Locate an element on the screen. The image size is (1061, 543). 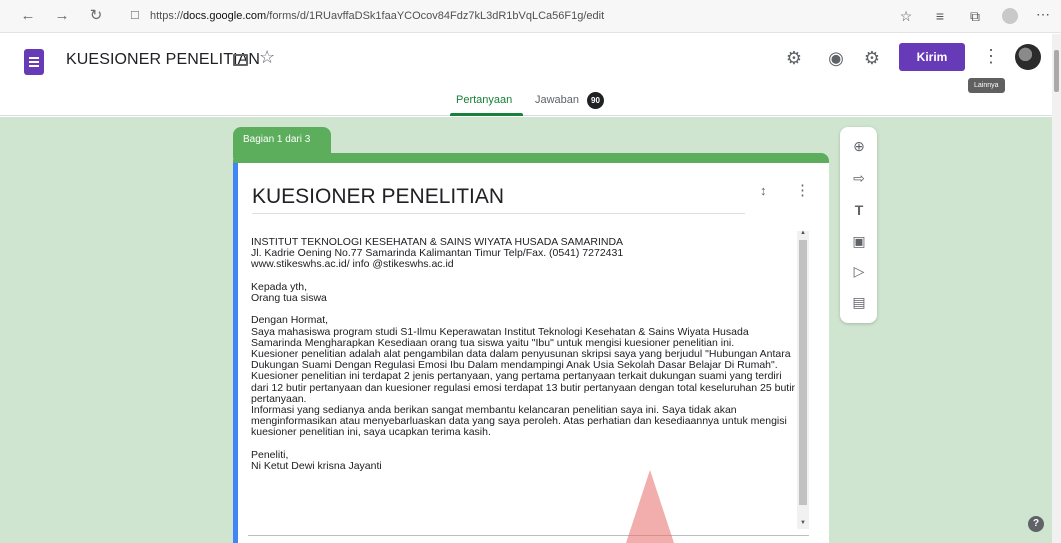
document-title: KUESIONER PENELITIAN is located at coordinates (163, 60).